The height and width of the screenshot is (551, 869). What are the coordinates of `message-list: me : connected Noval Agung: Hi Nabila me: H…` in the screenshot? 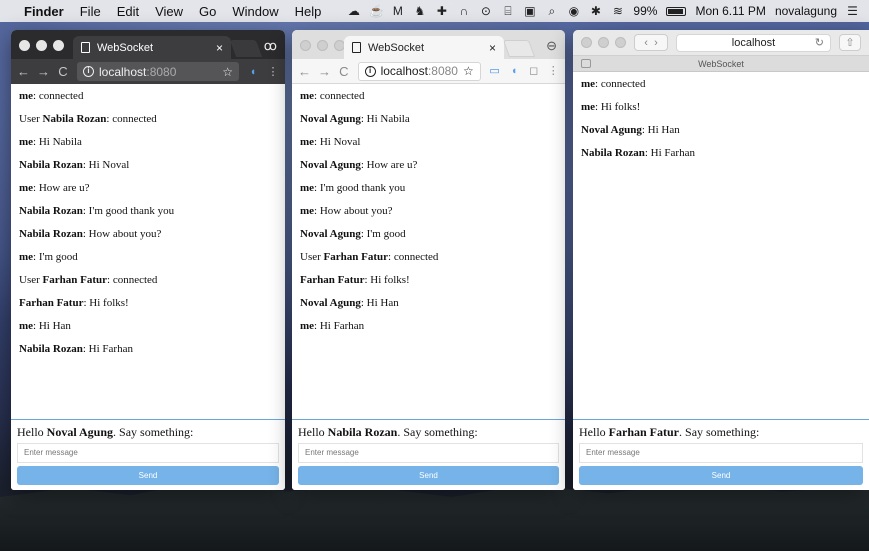 It's located at (428, 214).